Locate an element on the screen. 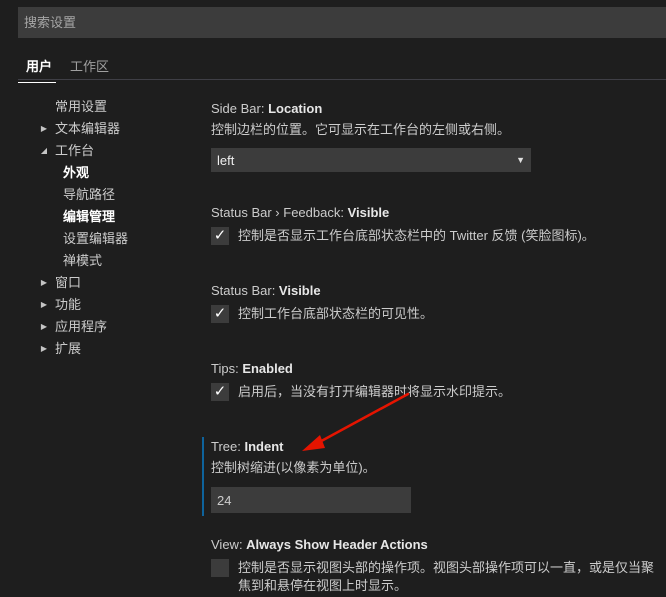 This screenshot has width=666, height=597. setting-description: 控制是否显示工作台底部状态栏中的 Twitter 反馈 (笑脸图标)。 is located at coordinates (416, 235).